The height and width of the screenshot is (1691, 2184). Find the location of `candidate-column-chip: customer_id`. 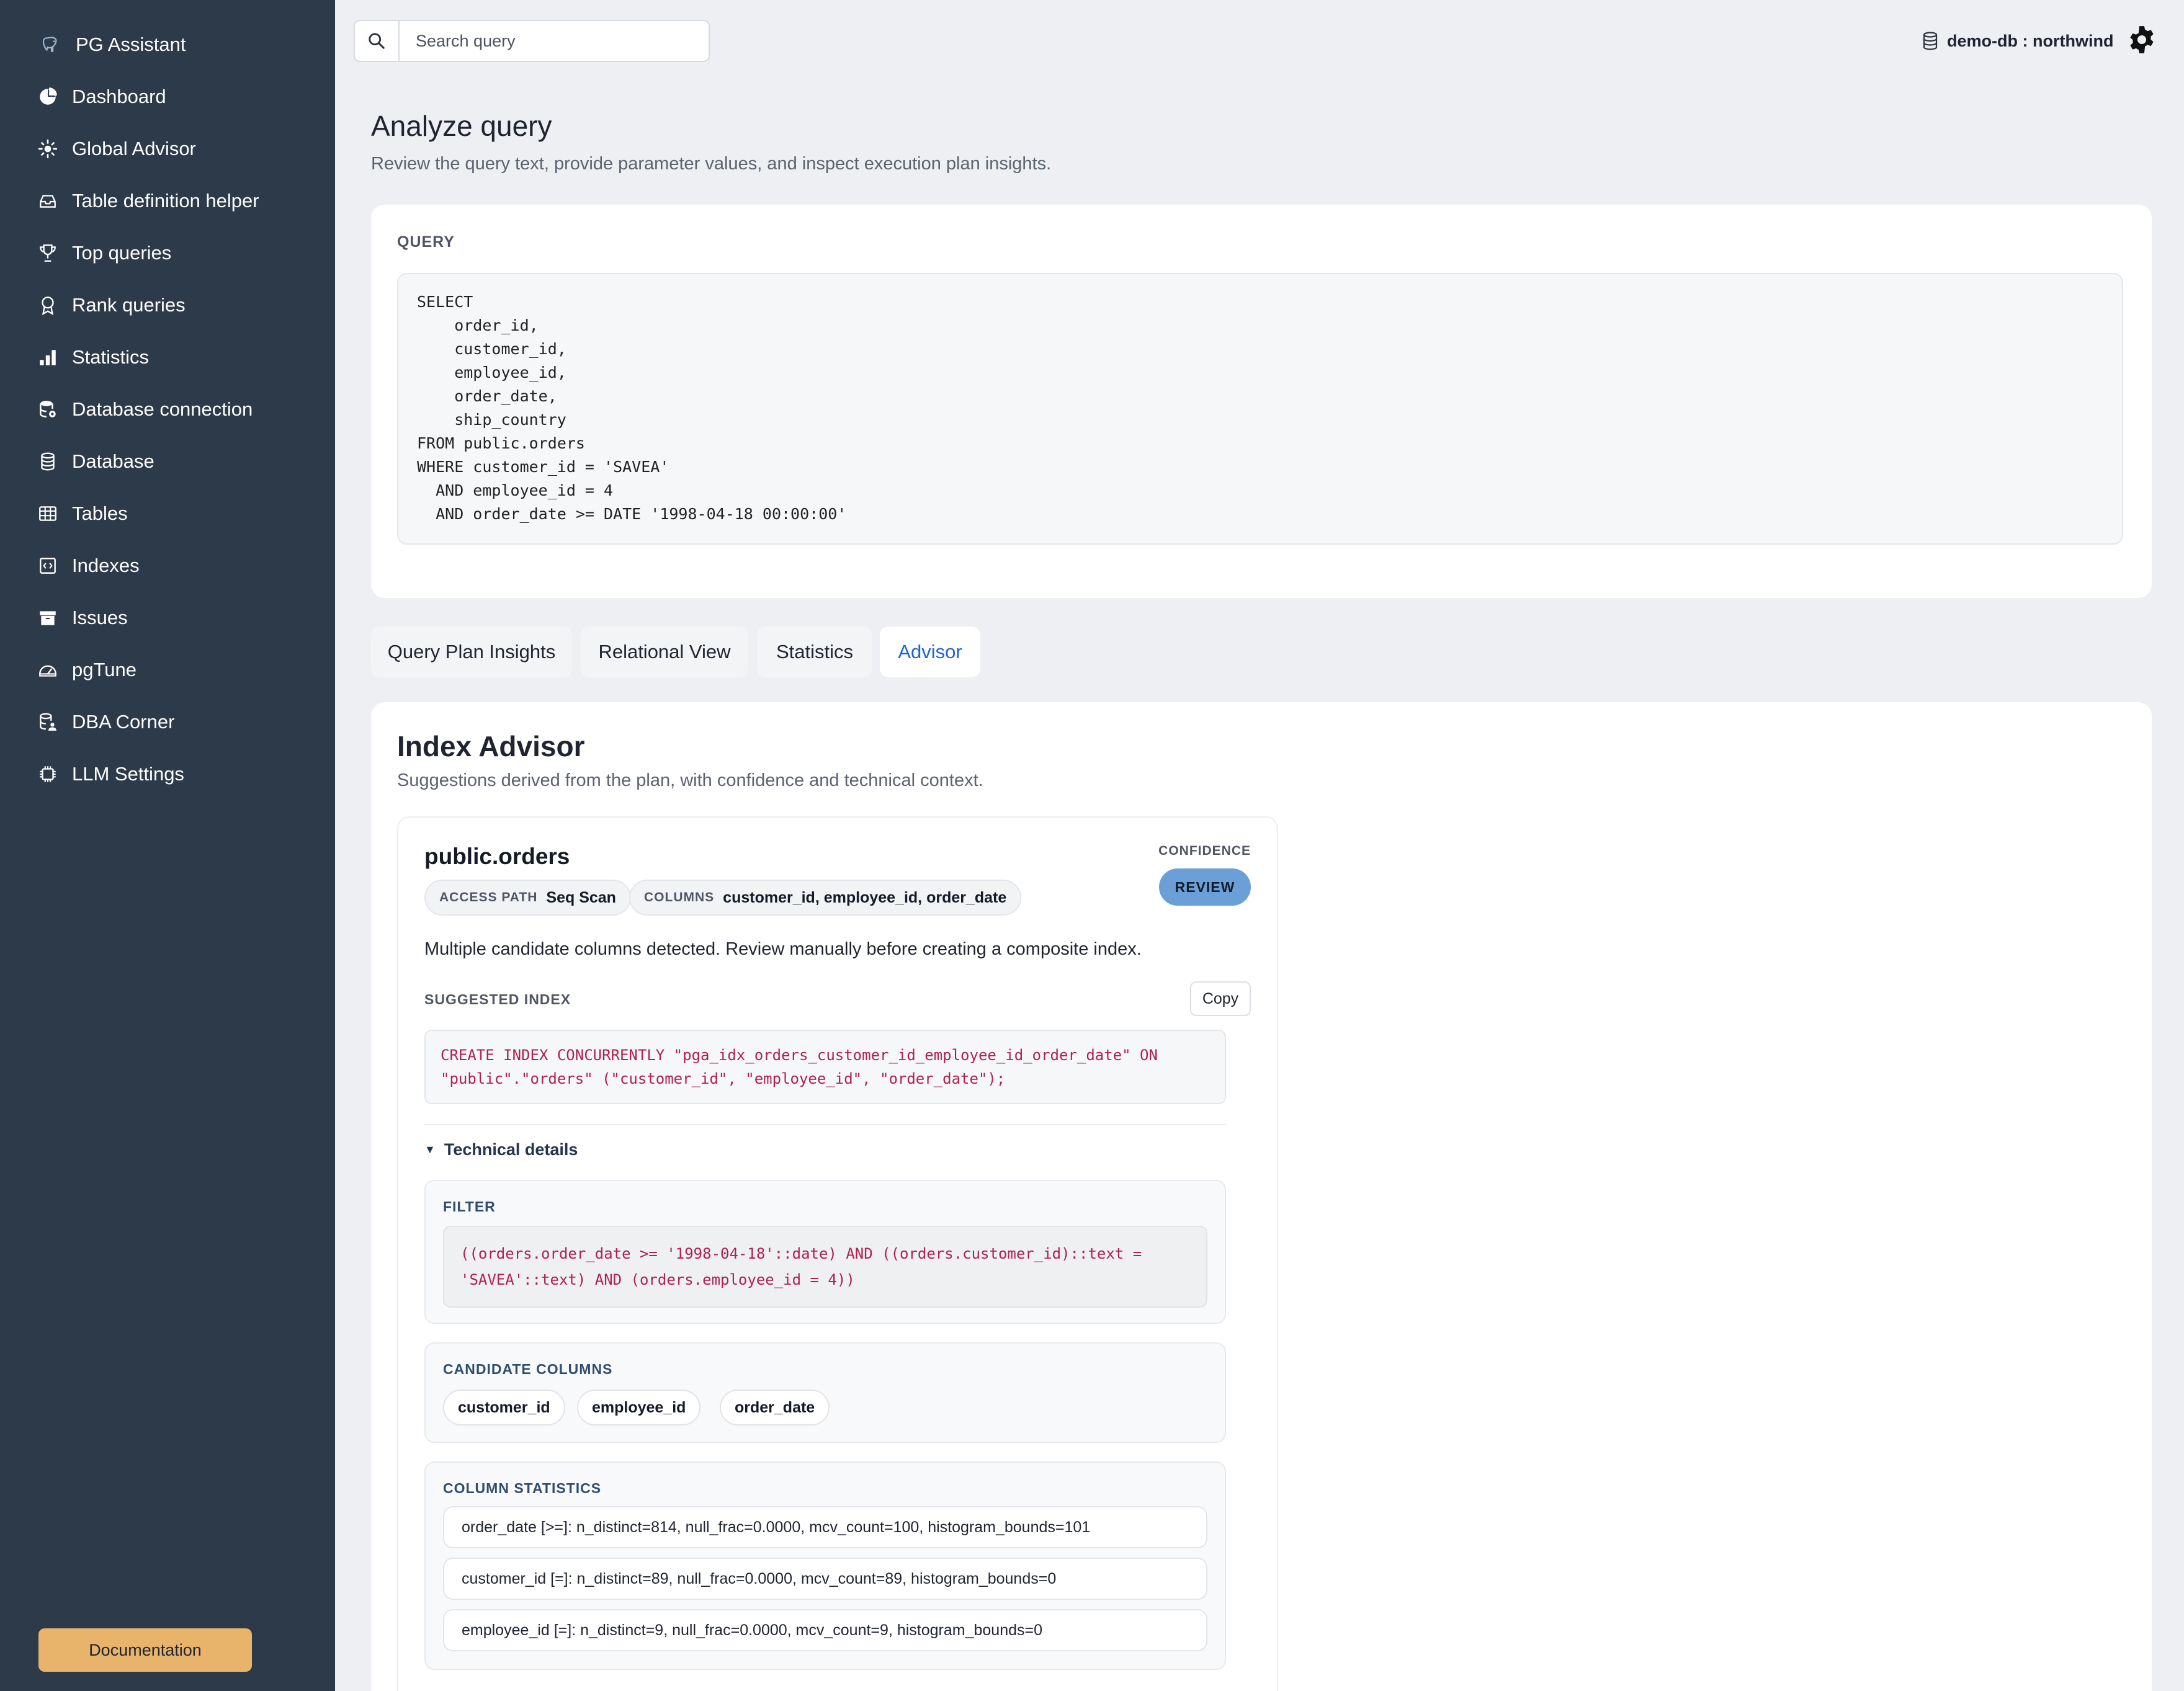

candidate-column-chip: customer_id is located at coordinates (504, 1408).